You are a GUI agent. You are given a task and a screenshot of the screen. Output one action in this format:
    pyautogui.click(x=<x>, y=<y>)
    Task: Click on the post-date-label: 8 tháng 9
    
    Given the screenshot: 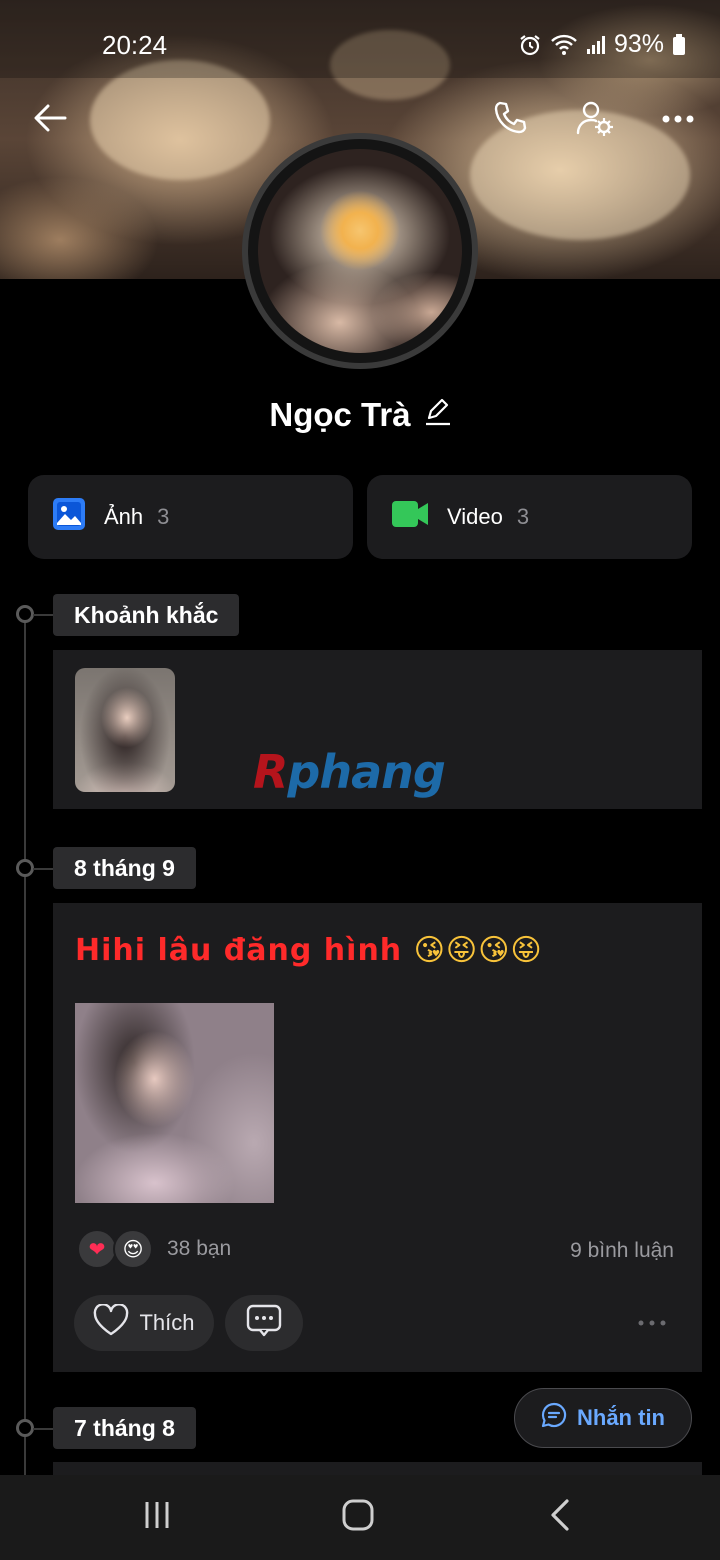 What is the action you would take?
    pyautogui.click(x=124, y=868)
    